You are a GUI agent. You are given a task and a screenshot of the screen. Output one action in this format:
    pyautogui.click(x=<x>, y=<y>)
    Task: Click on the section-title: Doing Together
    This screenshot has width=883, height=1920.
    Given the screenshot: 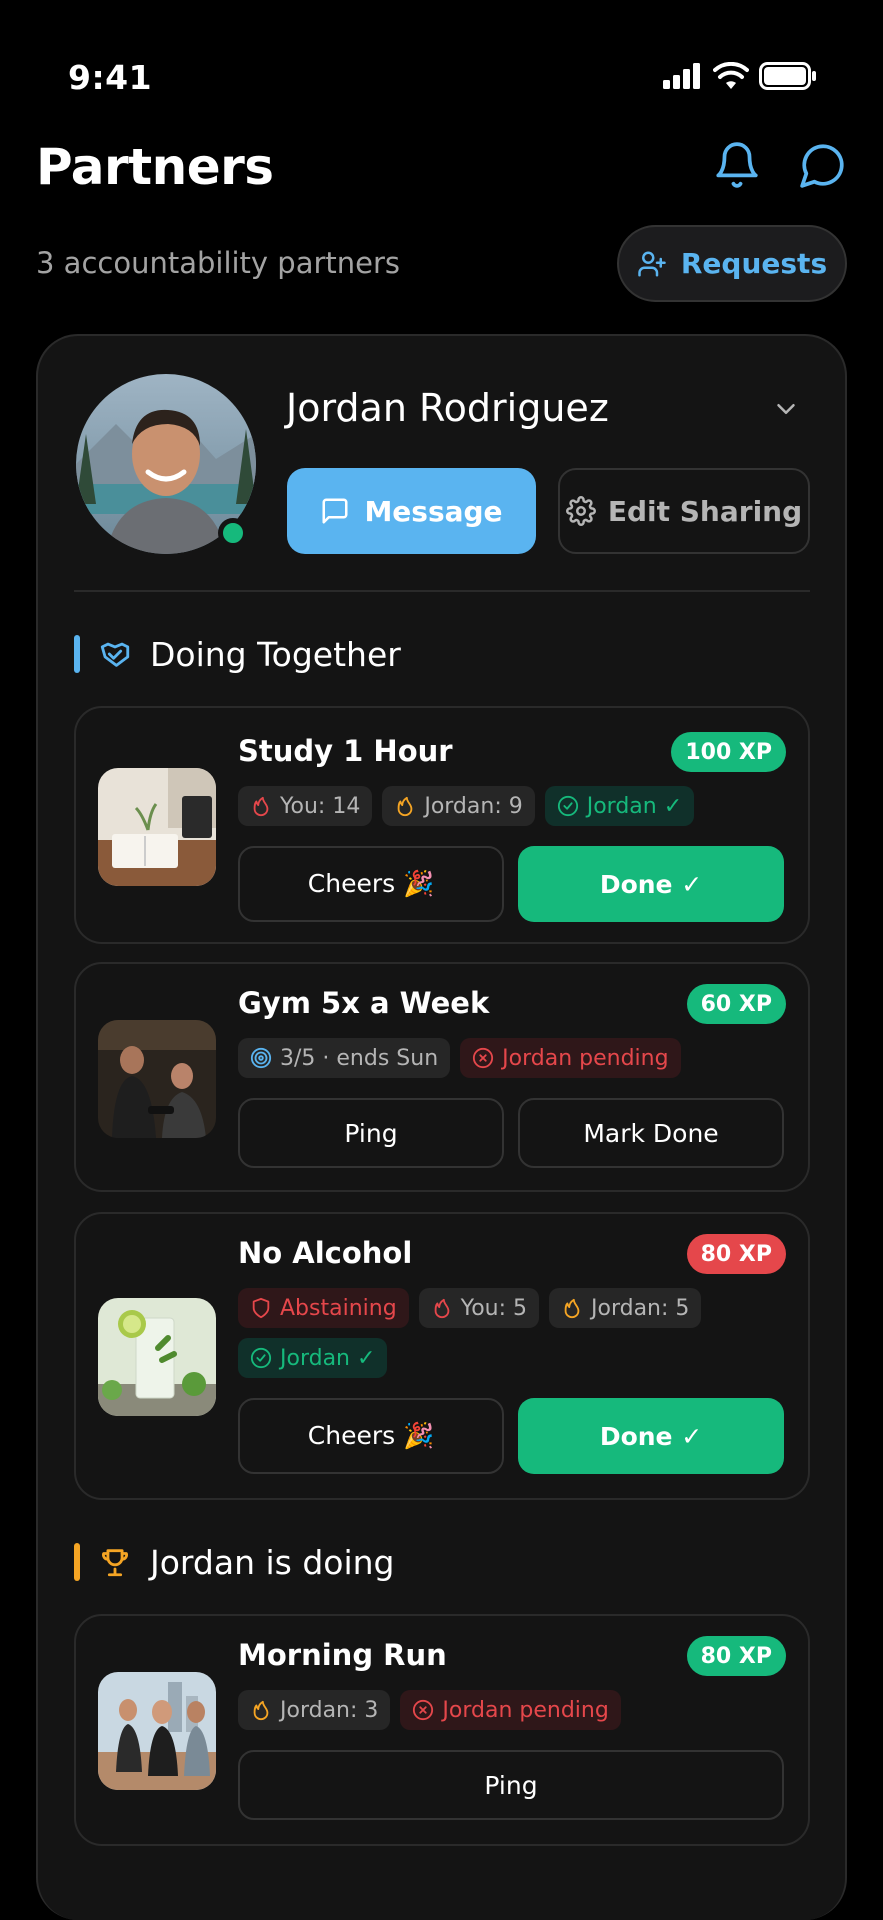 What is the action you would take?
    pyautogui.click(x=275, y=654)
    